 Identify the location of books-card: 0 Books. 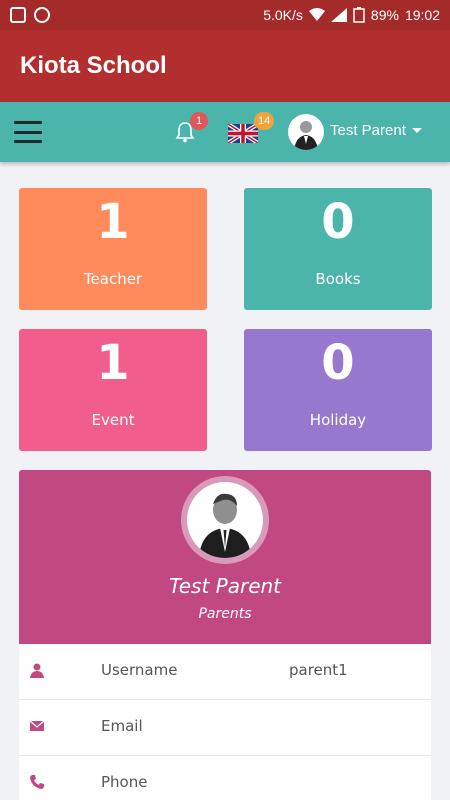
(338, 249).